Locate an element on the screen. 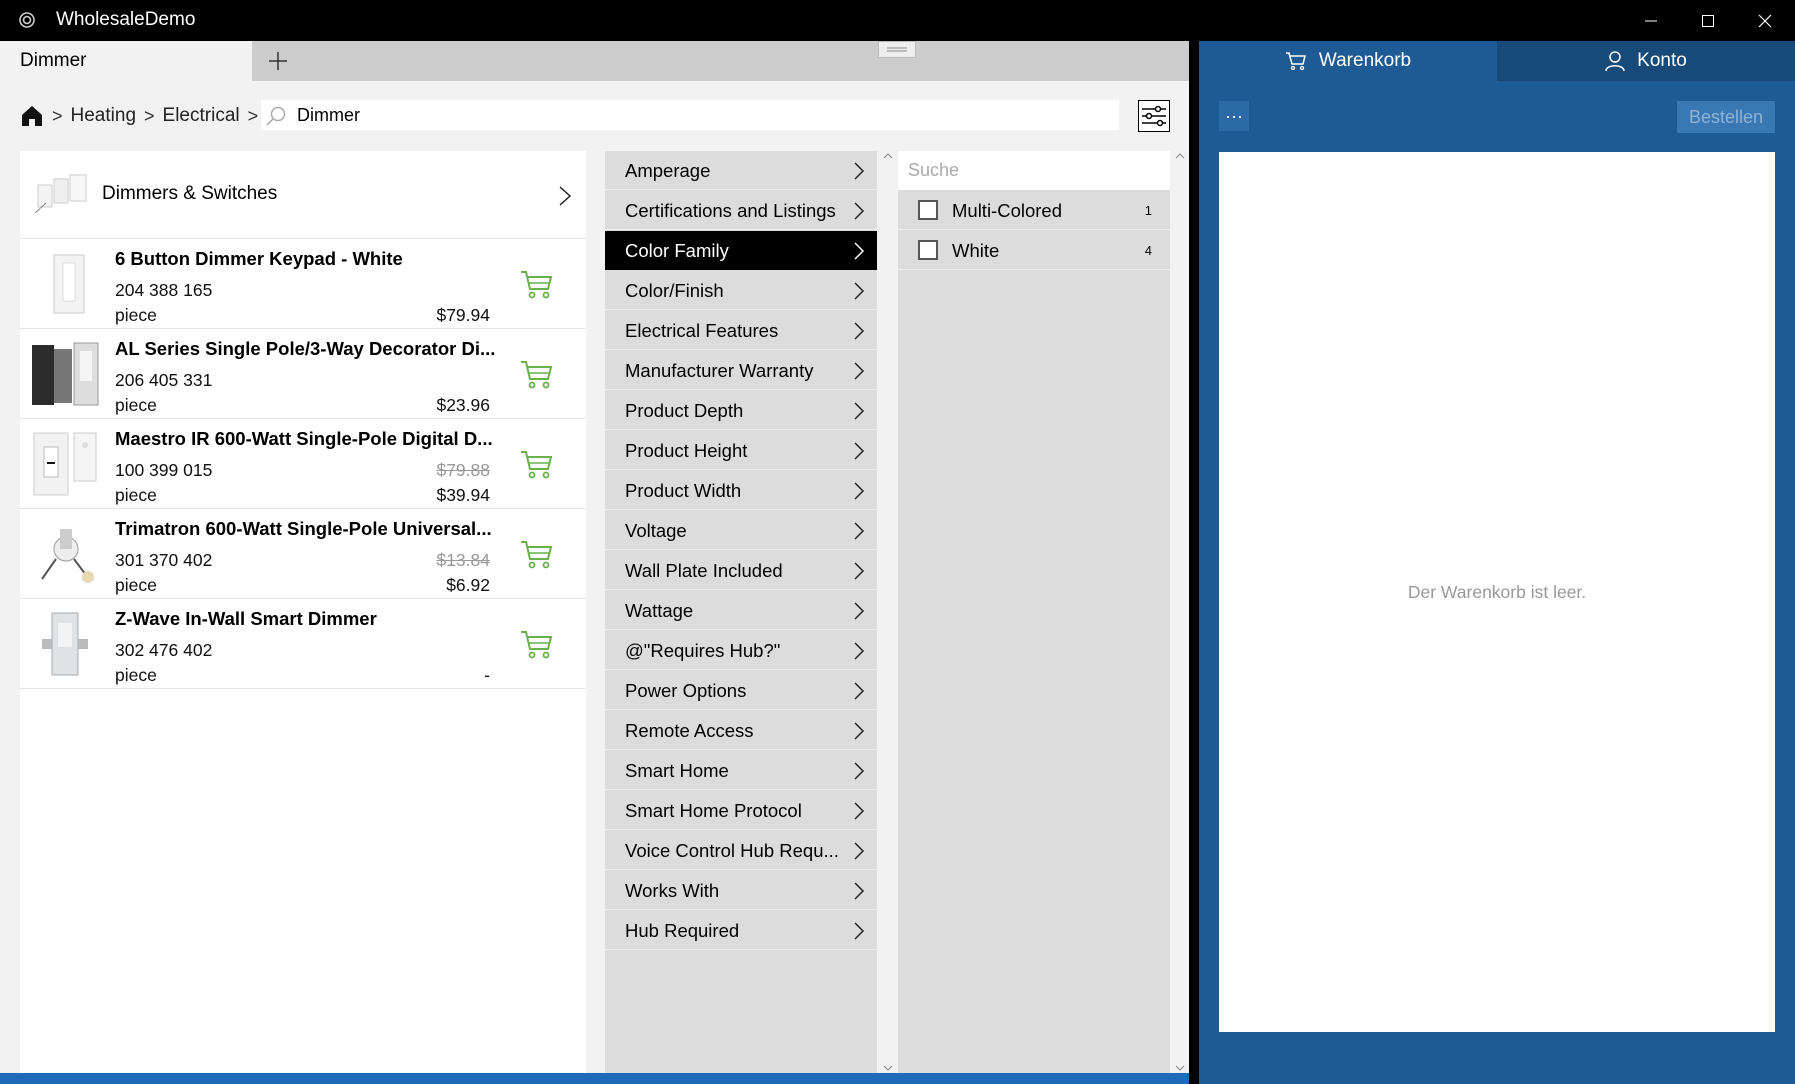  status-accent-bar is located at coordinates (594, 1078).